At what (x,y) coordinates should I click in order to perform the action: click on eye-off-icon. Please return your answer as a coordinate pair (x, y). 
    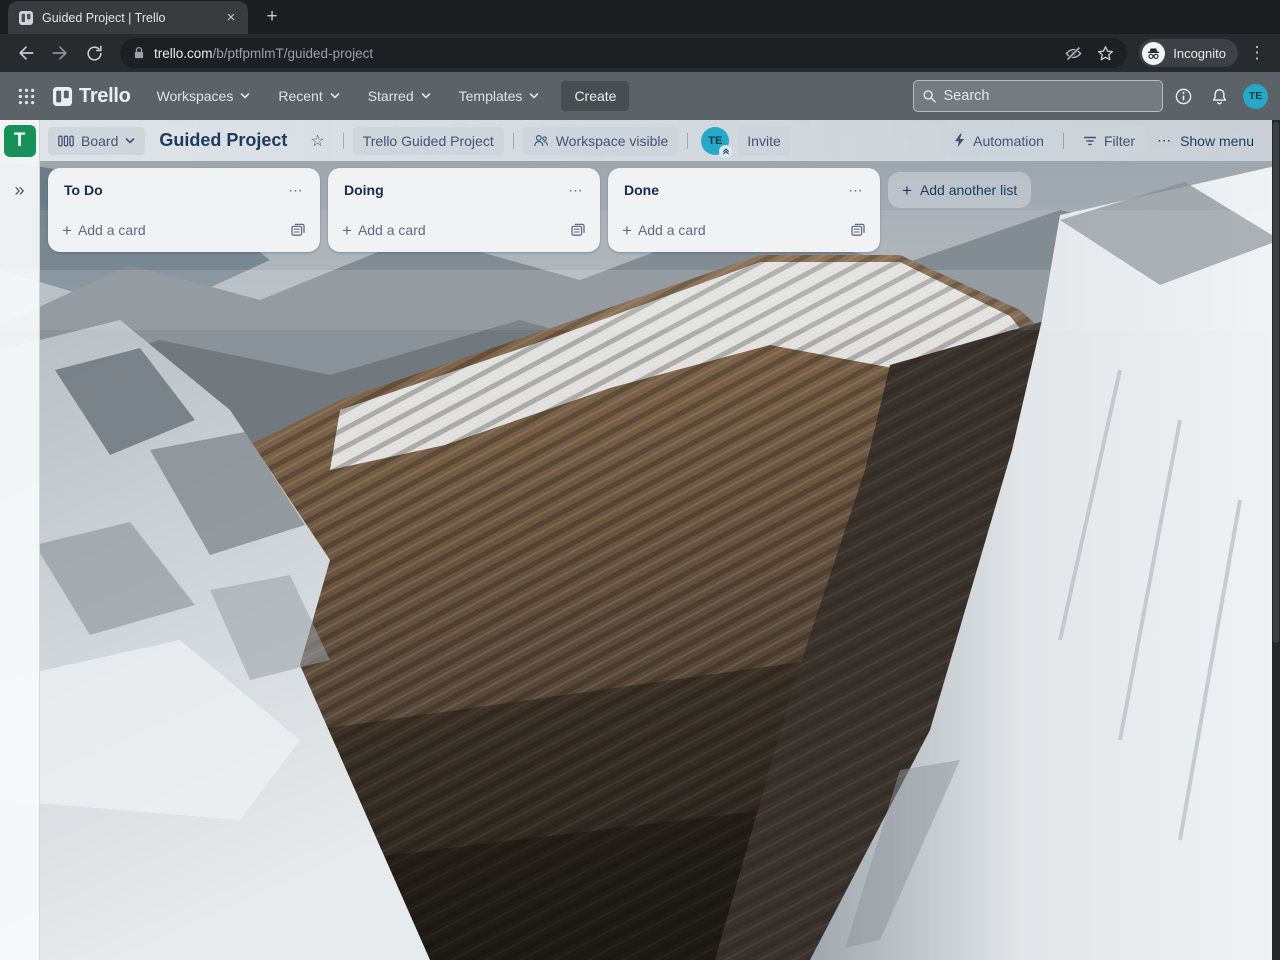
    Looking at the image, I should click on (1073, 53).